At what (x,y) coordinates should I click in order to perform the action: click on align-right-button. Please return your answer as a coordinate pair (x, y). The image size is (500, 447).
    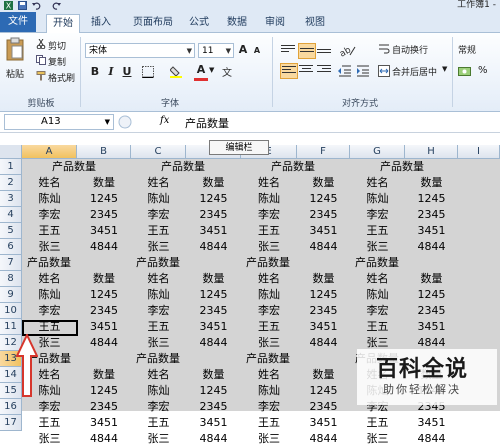
    Looking at the image, I should click on (324, 70).